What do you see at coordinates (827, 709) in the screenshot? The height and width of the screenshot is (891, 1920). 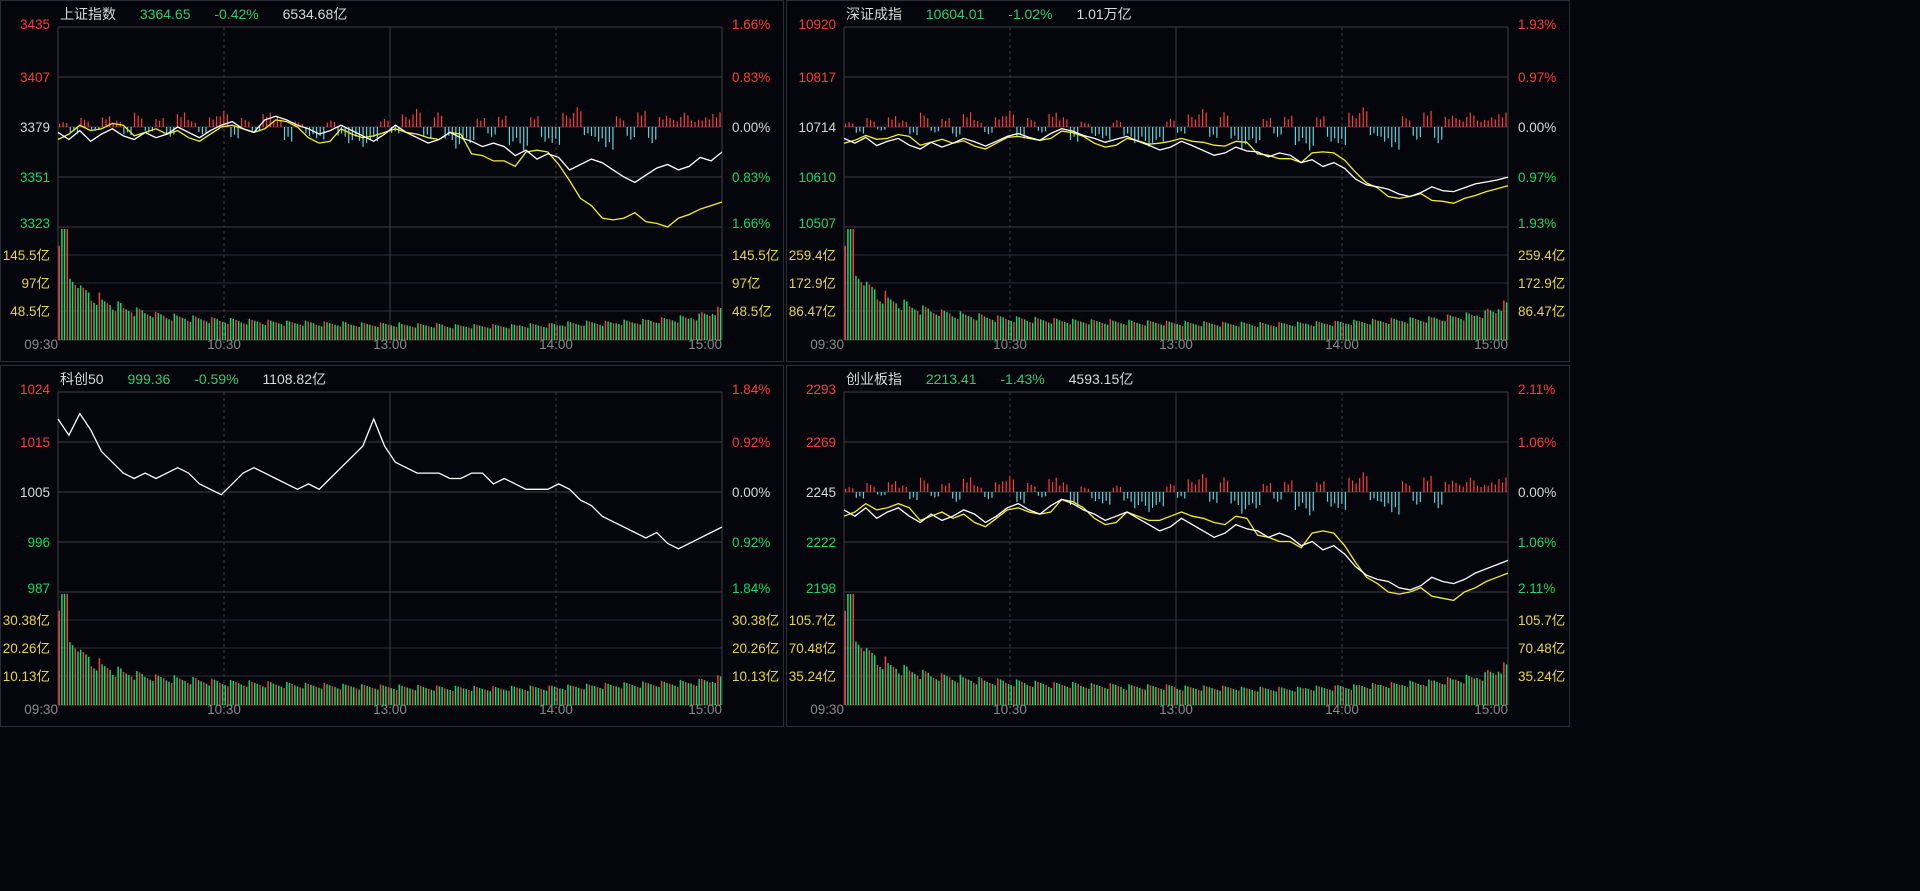 I see `time-axis-label: 09:30` at bounding box center [827, 709].